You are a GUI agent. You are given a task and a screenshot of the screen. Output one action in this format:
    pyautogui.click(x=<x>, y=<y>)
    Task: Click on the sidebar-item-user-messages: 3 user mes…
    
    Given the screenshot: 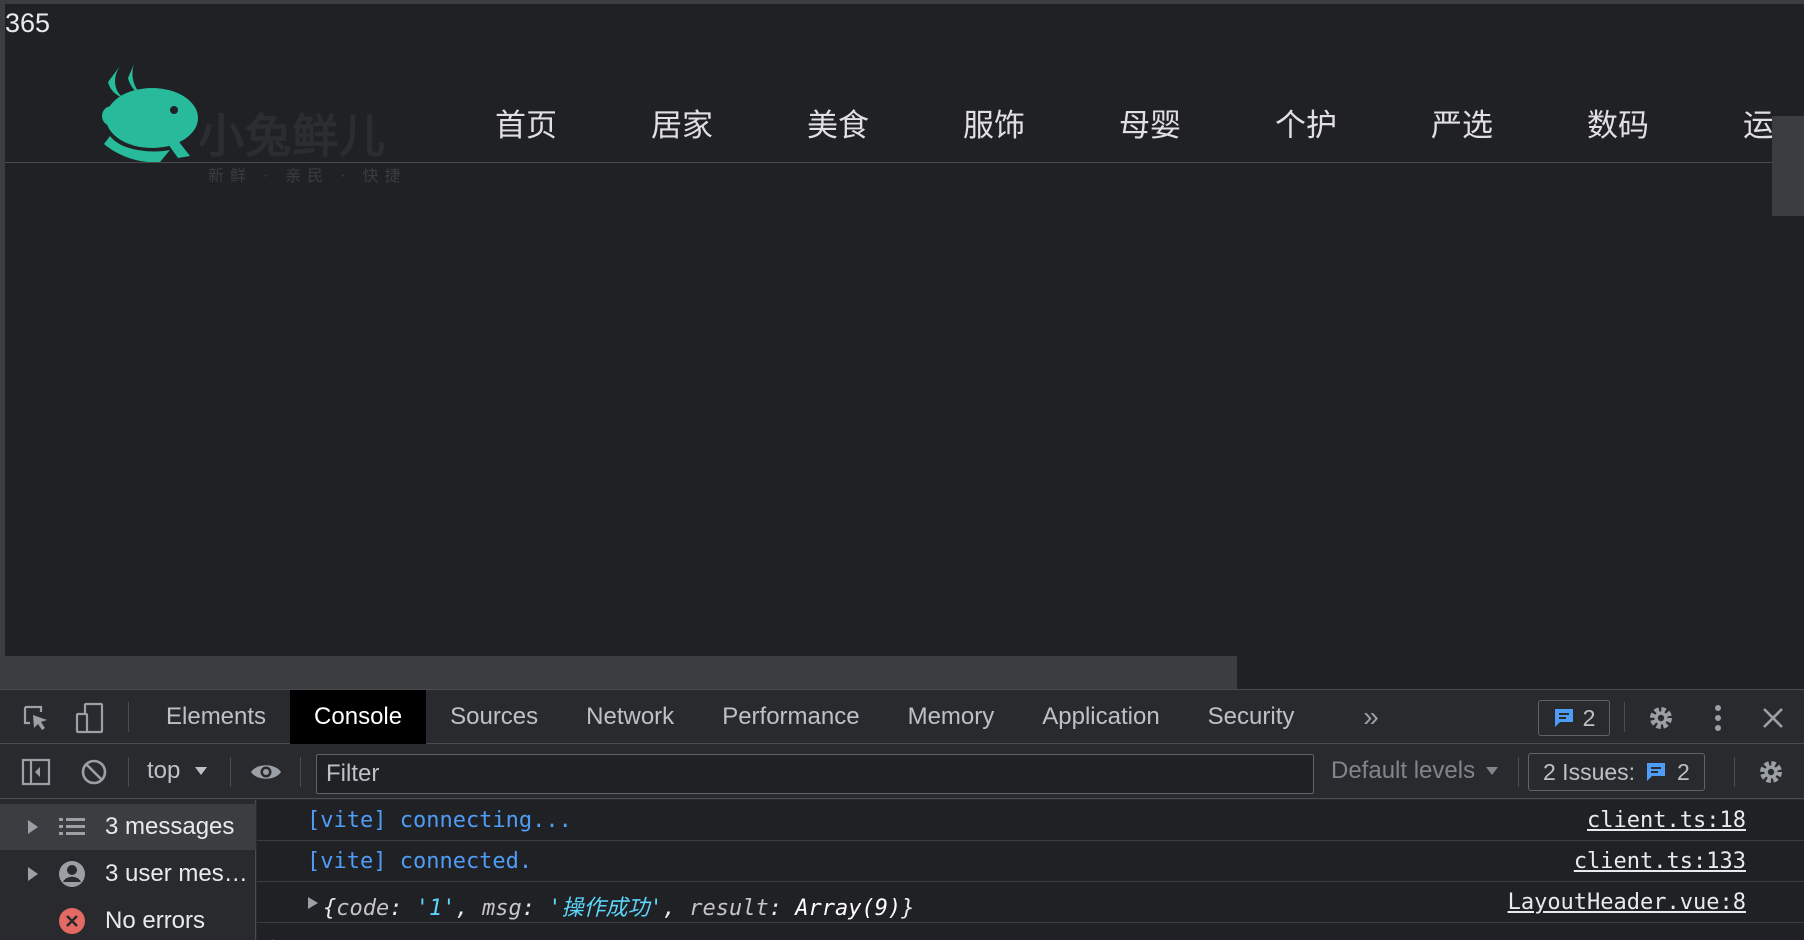 What is the action you would take?
    pyautogui.click(x=128, y=874)
    